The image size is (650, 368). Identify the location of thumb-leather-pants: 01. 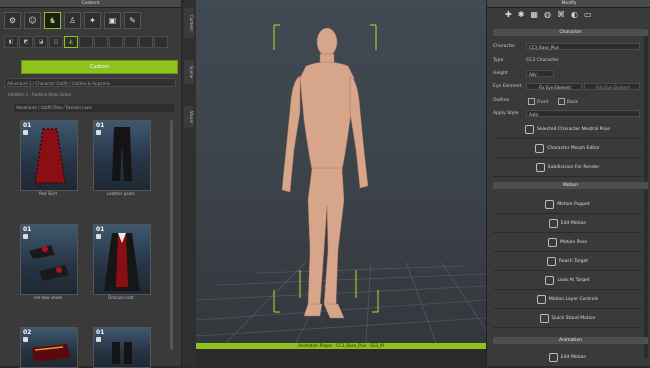
(122, 155).